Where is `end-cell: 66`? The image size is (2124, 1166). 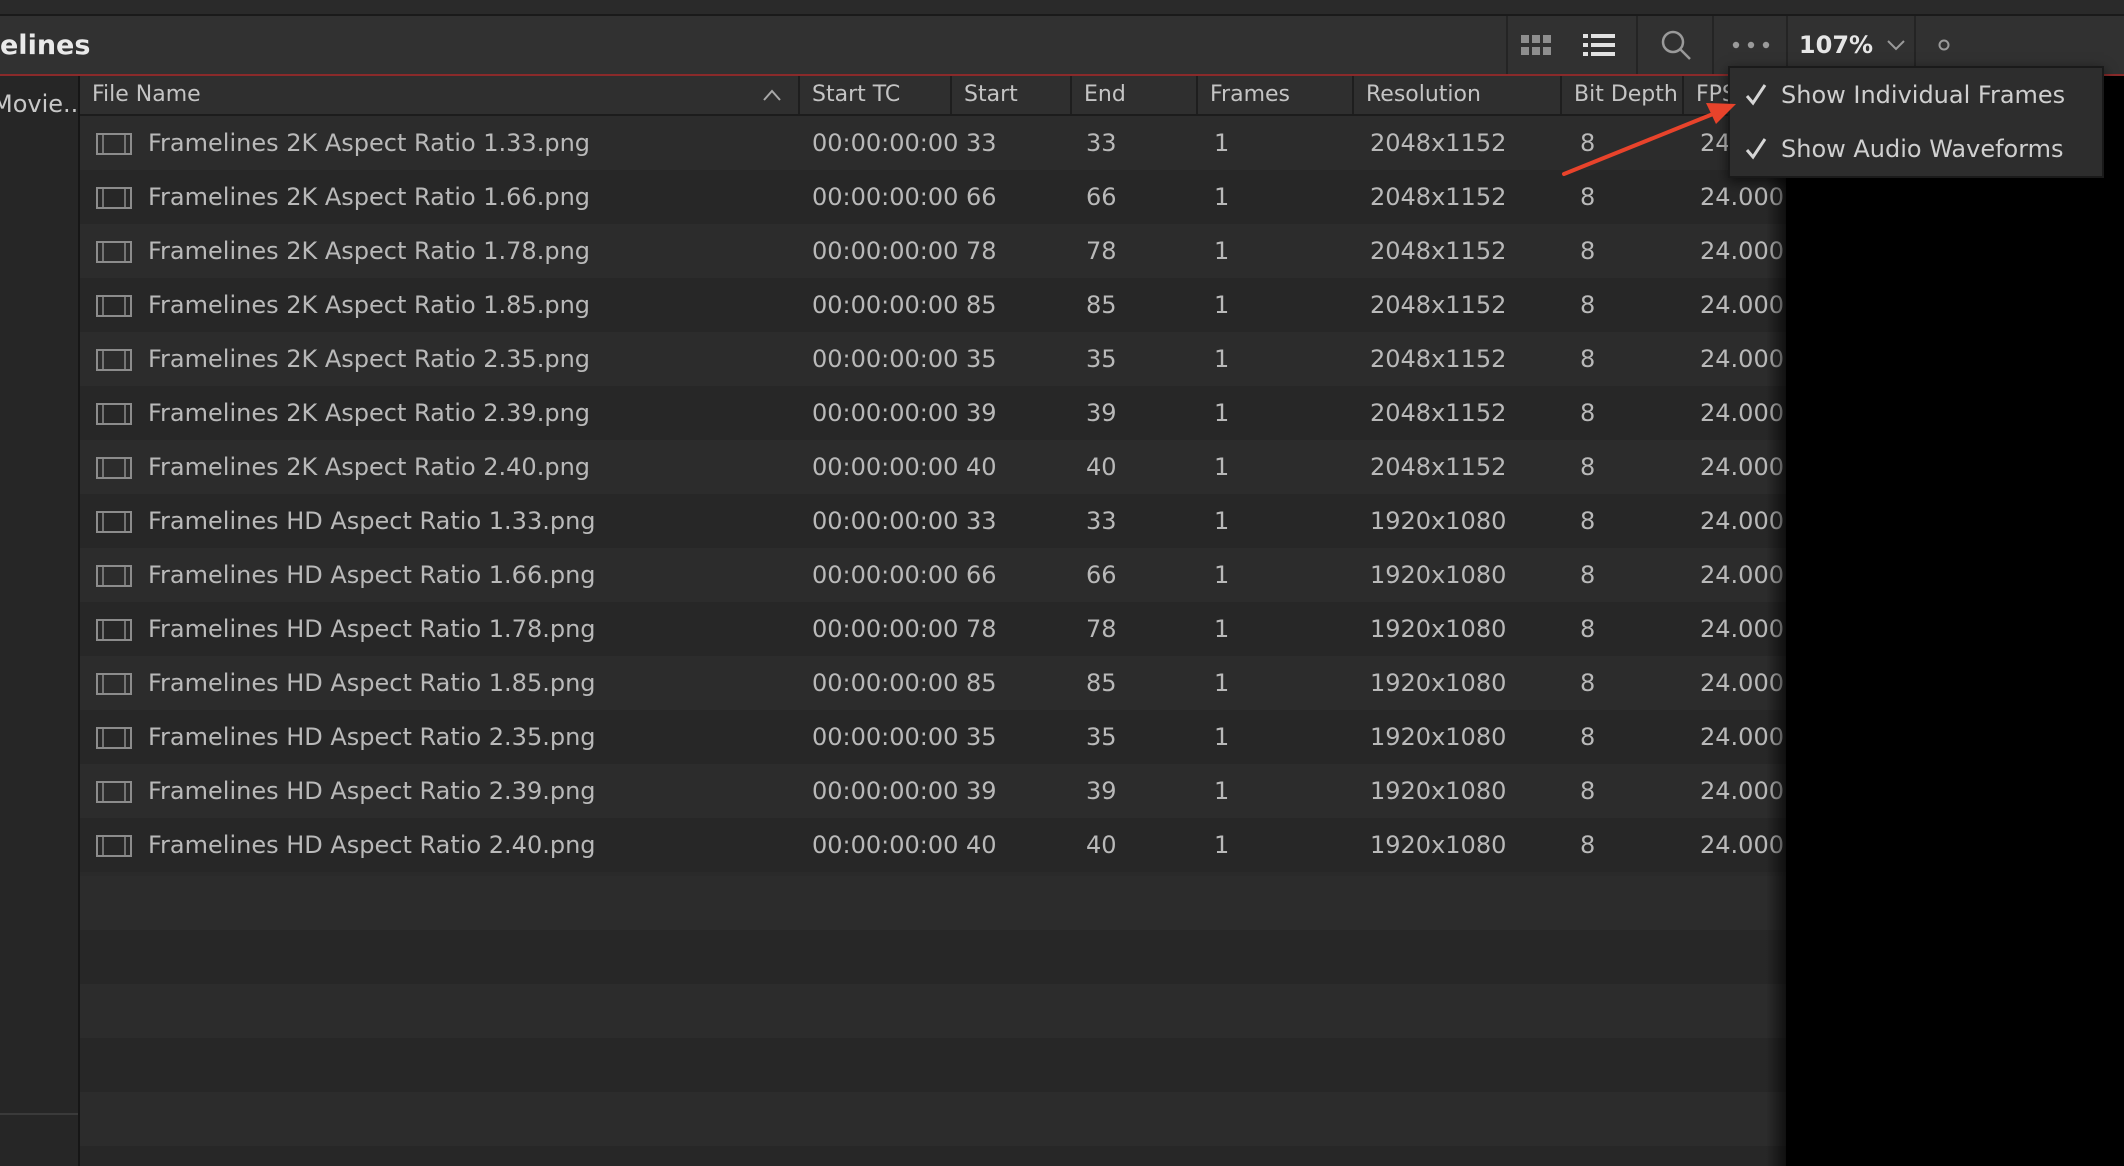 end-cell: 66 is located at coordinates (1101, 575).